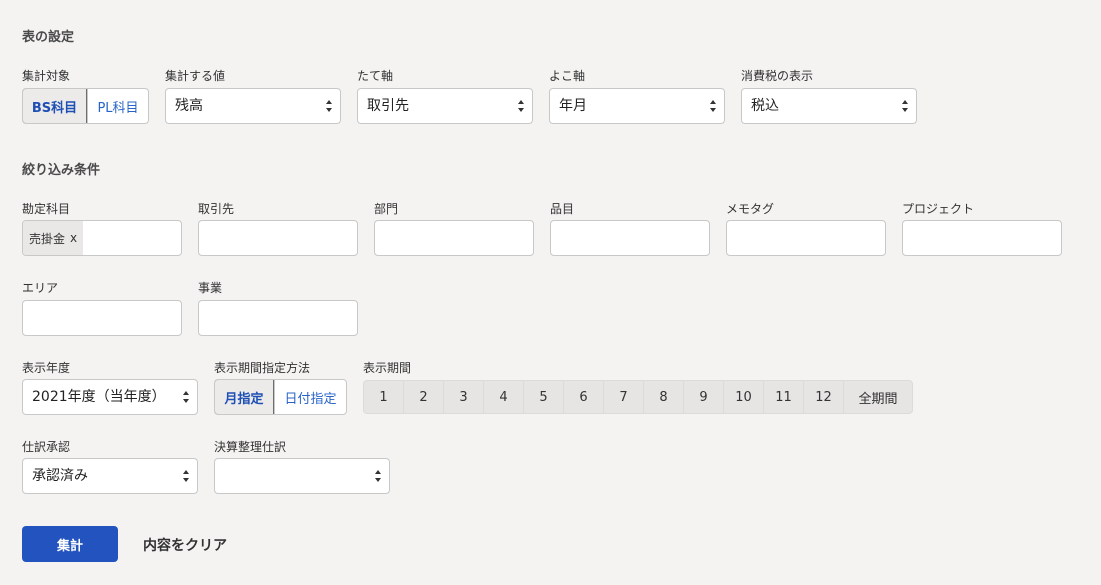 The width and height of the screenshot is (1101, 585). What do you see at coordinates (938, 209) in the screenshot?
I see `project-label: プロジェクト` at bounding box center [938, 209].